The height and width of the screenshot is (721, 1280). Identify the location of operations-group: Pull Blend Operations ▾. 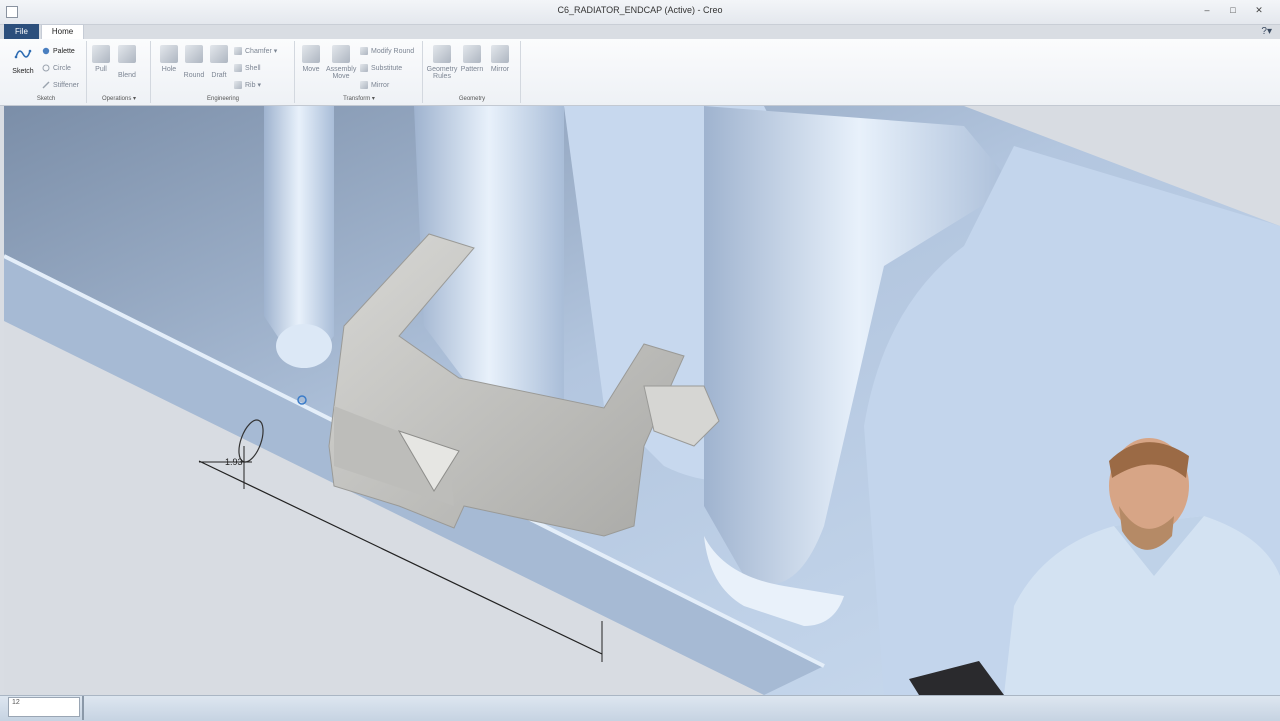
(119, 72).